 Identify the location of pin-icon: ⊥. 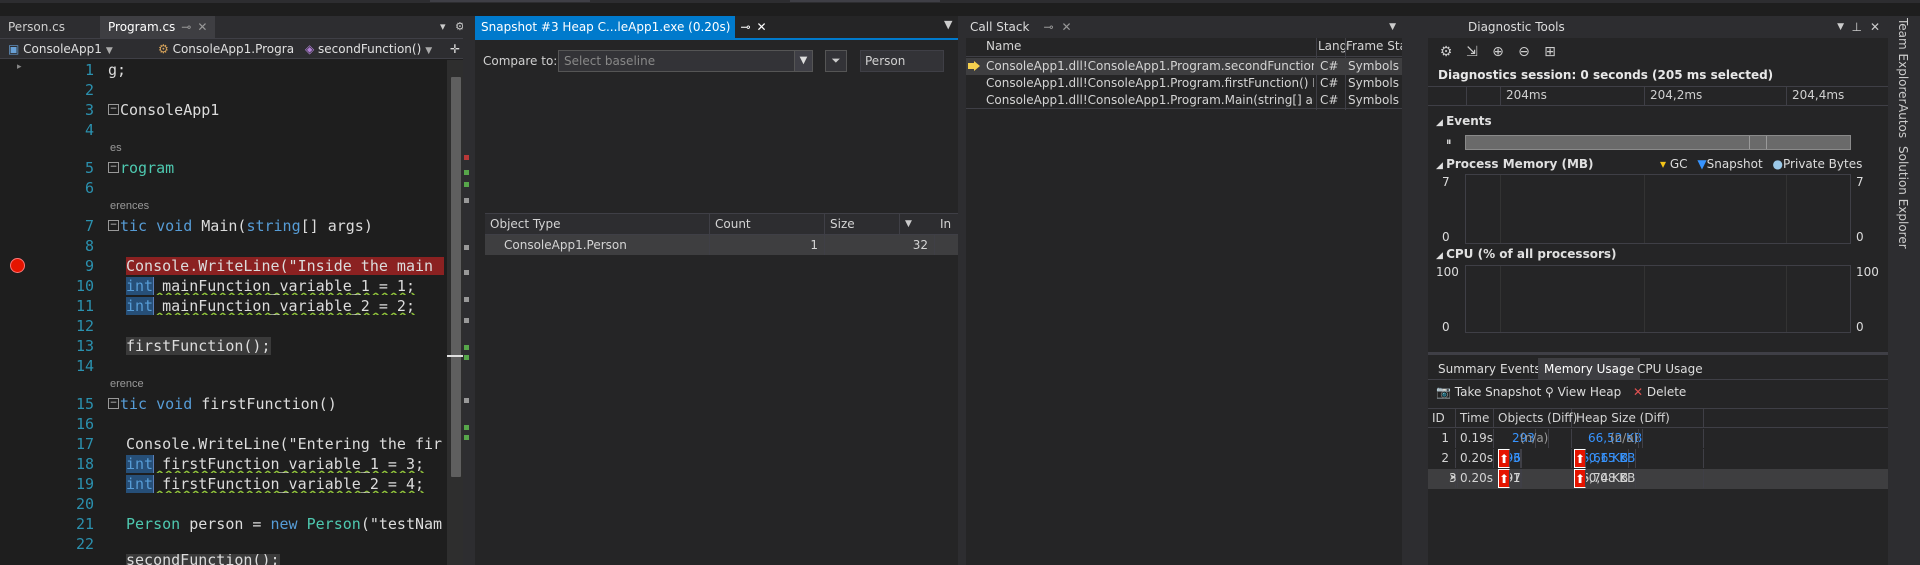
(1857, 27).